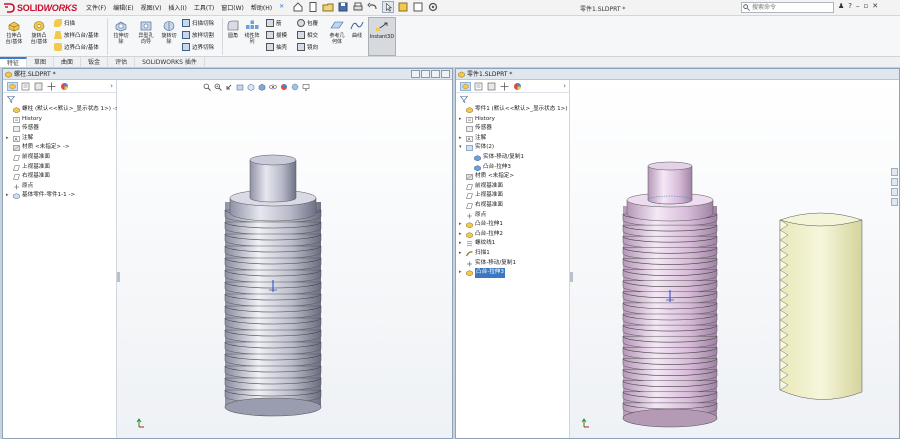  I want to click on tree-node: ▸ 凸台-拉伸3, so click(513, 273).